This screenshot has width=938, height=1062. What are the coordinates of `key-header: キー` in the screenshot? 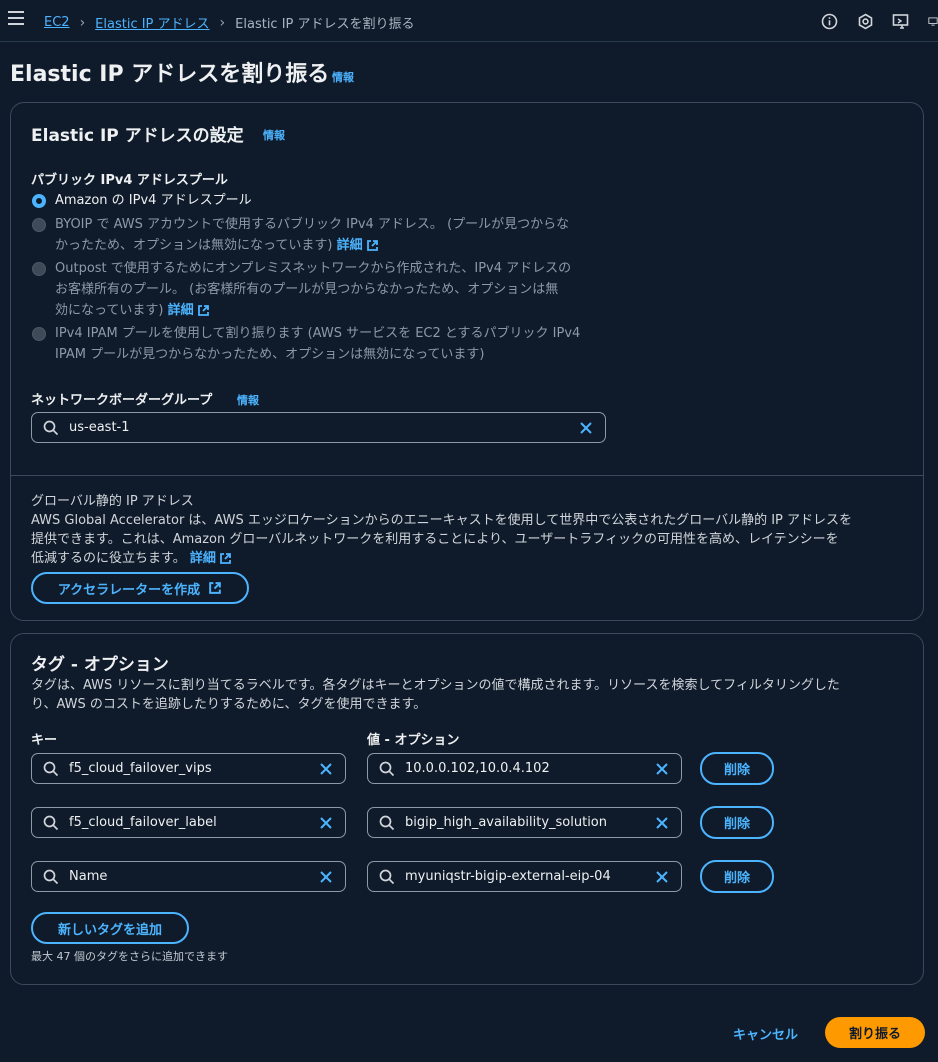 It's located at (44, 740).